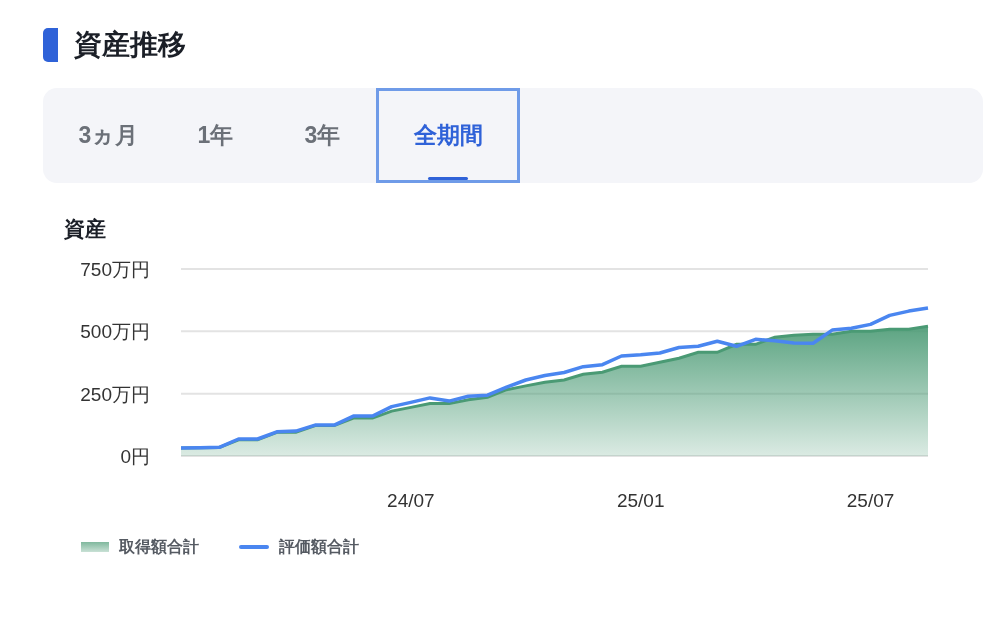 Image resolution: width=1006 pixels, height=620 pixels. I want to click on period-tab: 3年, so click(322, 135).